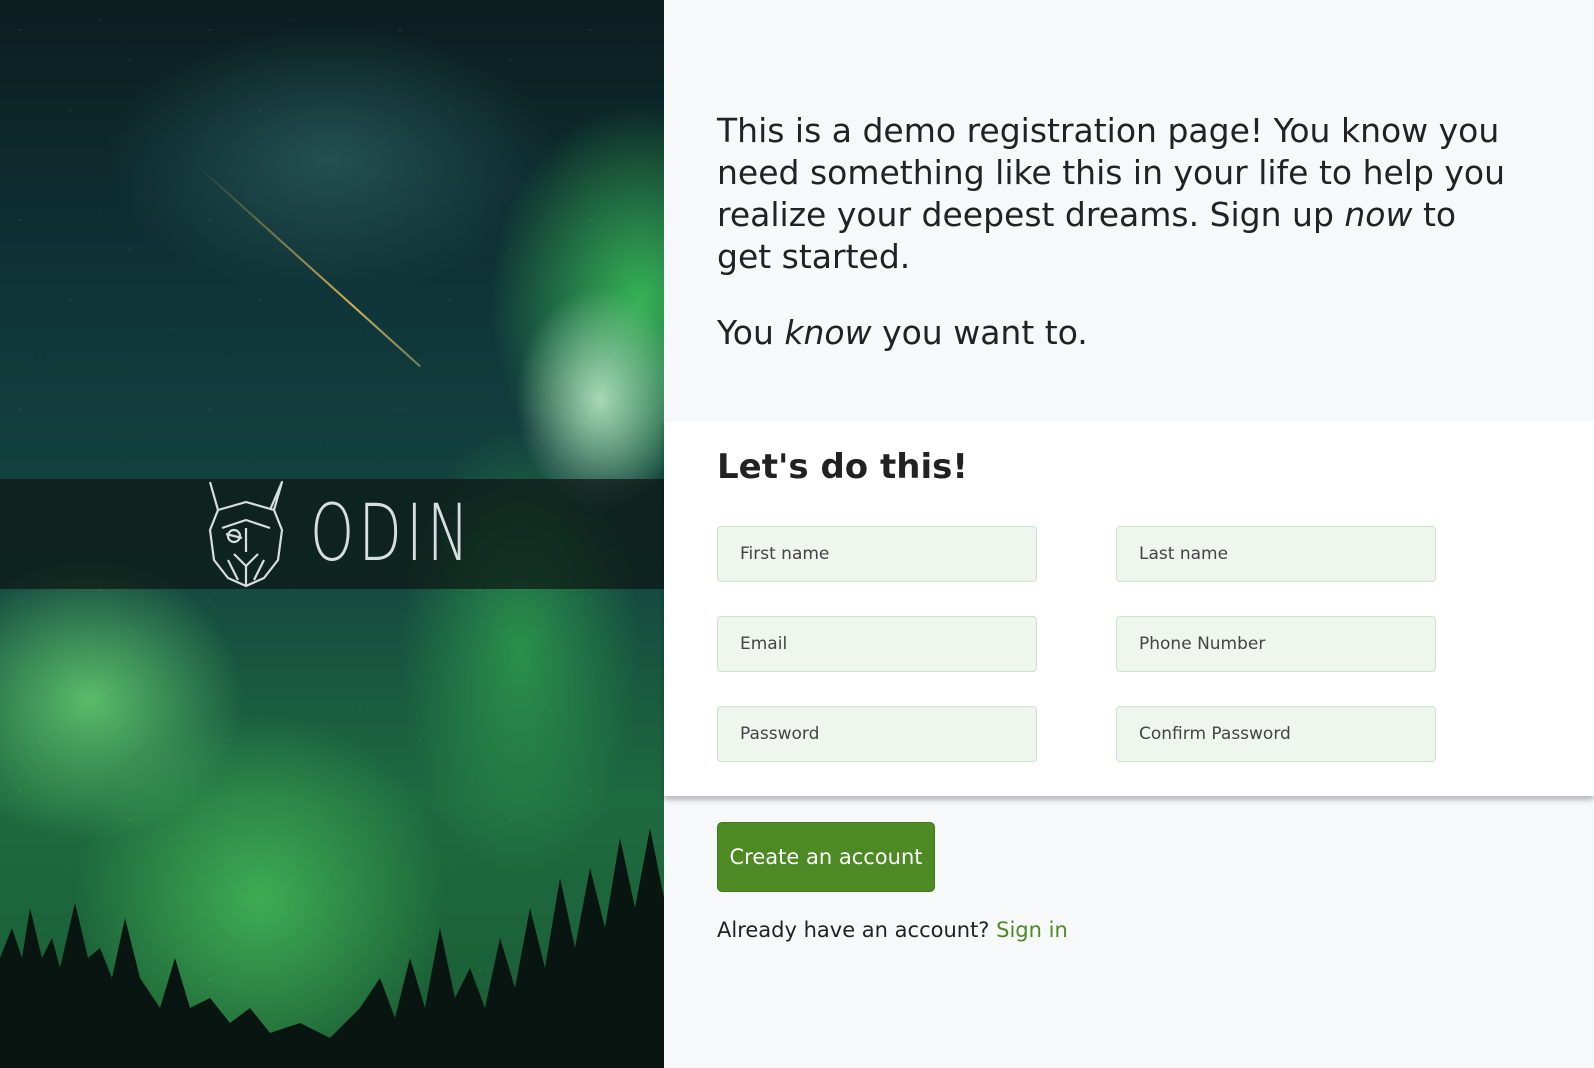 The height and width of the screenshot is (1068, 1594). Describe the element at coordinates (1276, 734) in the screenshot. I see `confirm-password-input` at that location.